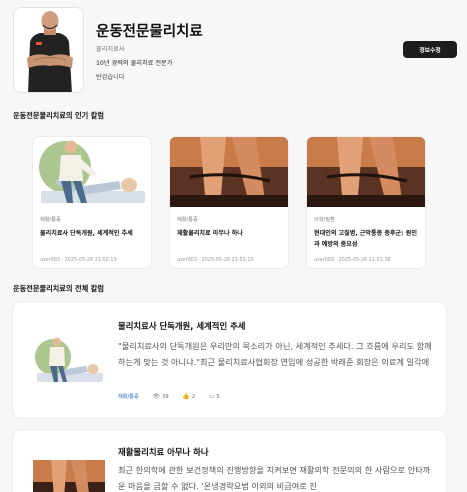 The image size is (467, 492). What do you see at coordinates (218, 397) in the screenshot?
I see `comment-count-value: 5` at bounding box center [218, 397].